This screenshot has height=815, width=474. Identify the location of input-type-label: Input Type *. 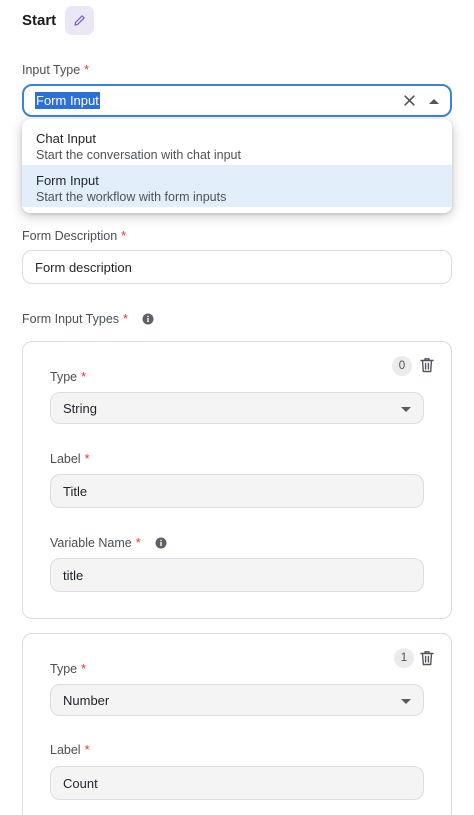
(55, 70).